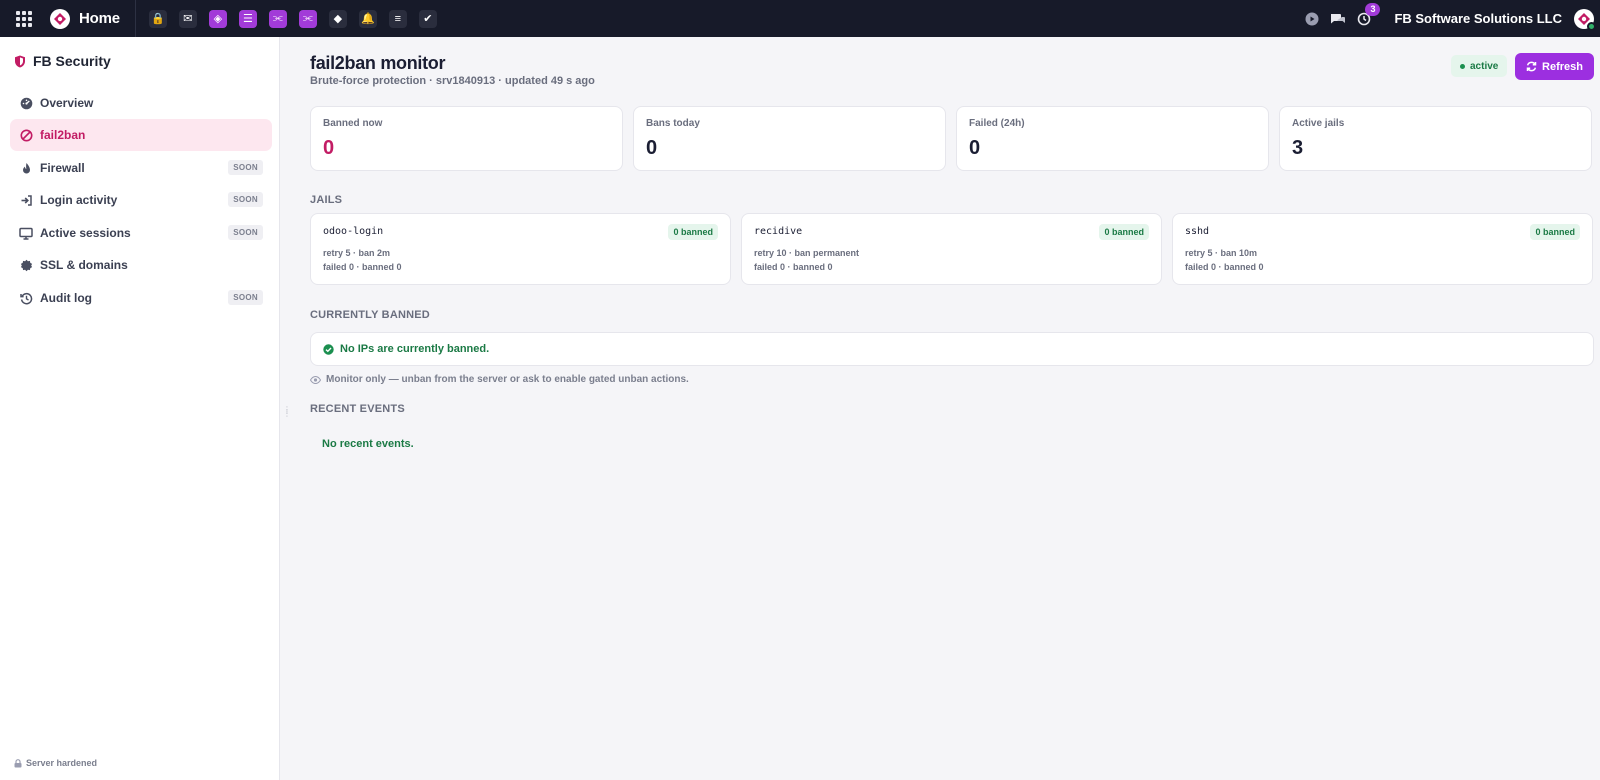 The width and height of the screenshot is (1600, 780). I want to click on sidebar-item-label: Audit log, so click(66, 298).